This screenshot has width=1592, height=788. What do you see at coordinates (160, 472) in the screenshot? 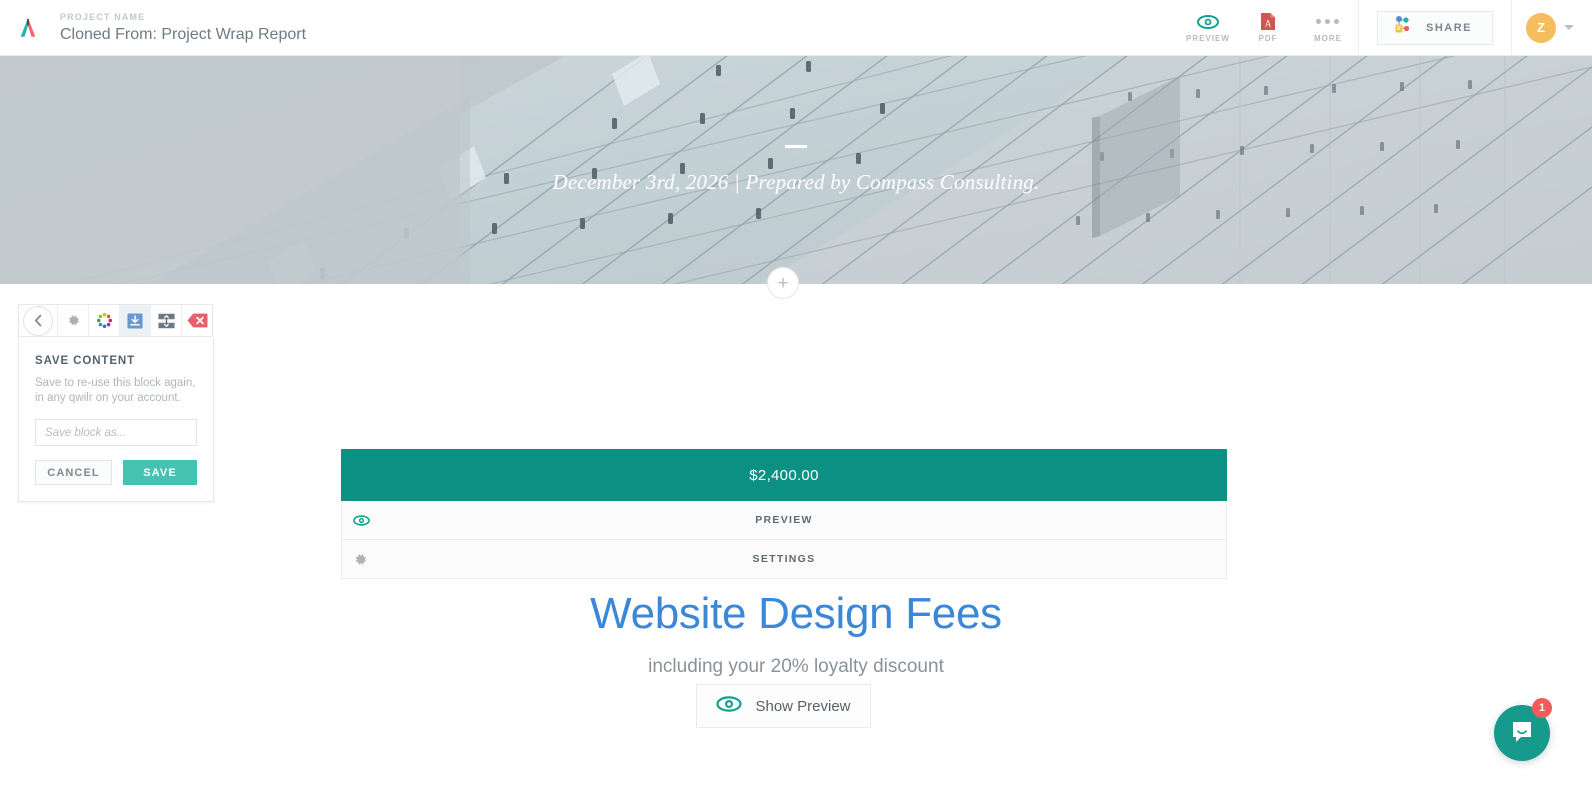
I see `save-button: SAVE` at bounding box center [160, 472].